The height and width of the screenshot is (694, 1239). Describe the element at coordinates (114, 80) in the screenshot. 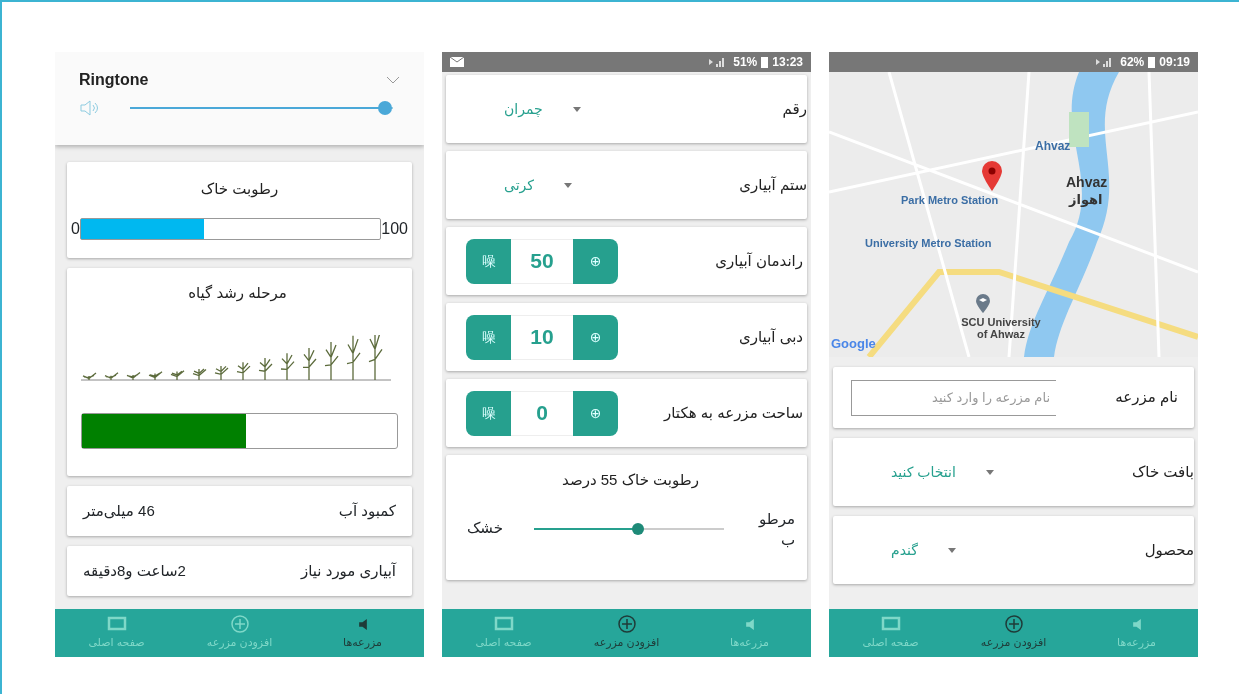

I see `popup-title: Ringtone` at that location.